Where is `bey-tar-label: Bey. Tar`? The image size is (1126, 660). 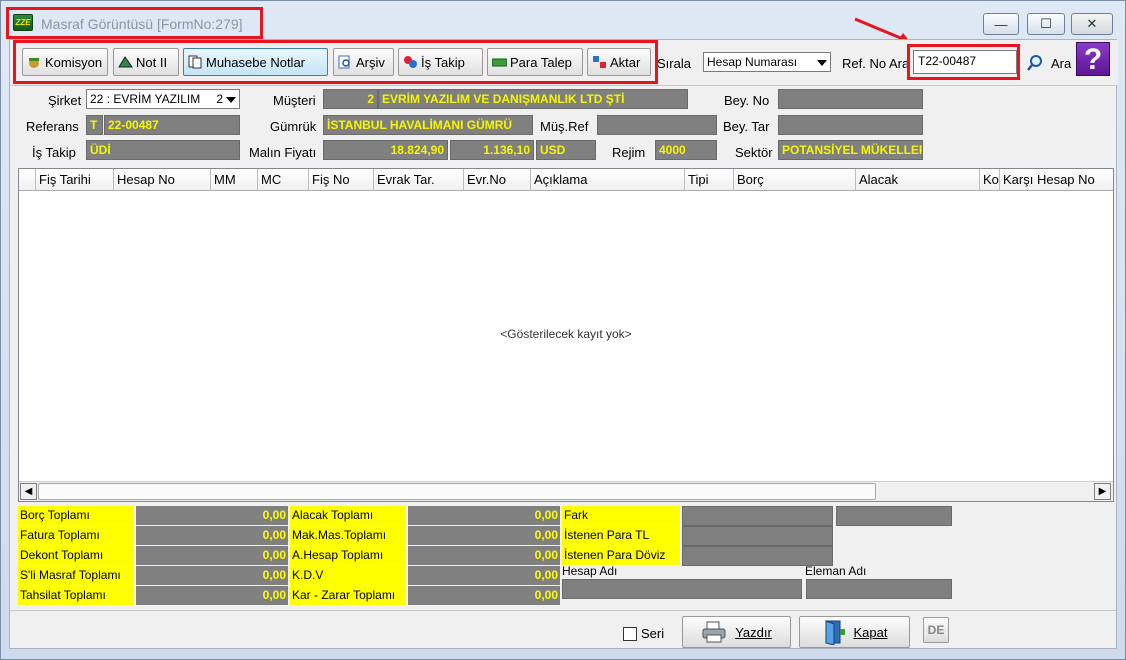
bey-tar-label: Bey. Tar is located at coordinates (746, 126).